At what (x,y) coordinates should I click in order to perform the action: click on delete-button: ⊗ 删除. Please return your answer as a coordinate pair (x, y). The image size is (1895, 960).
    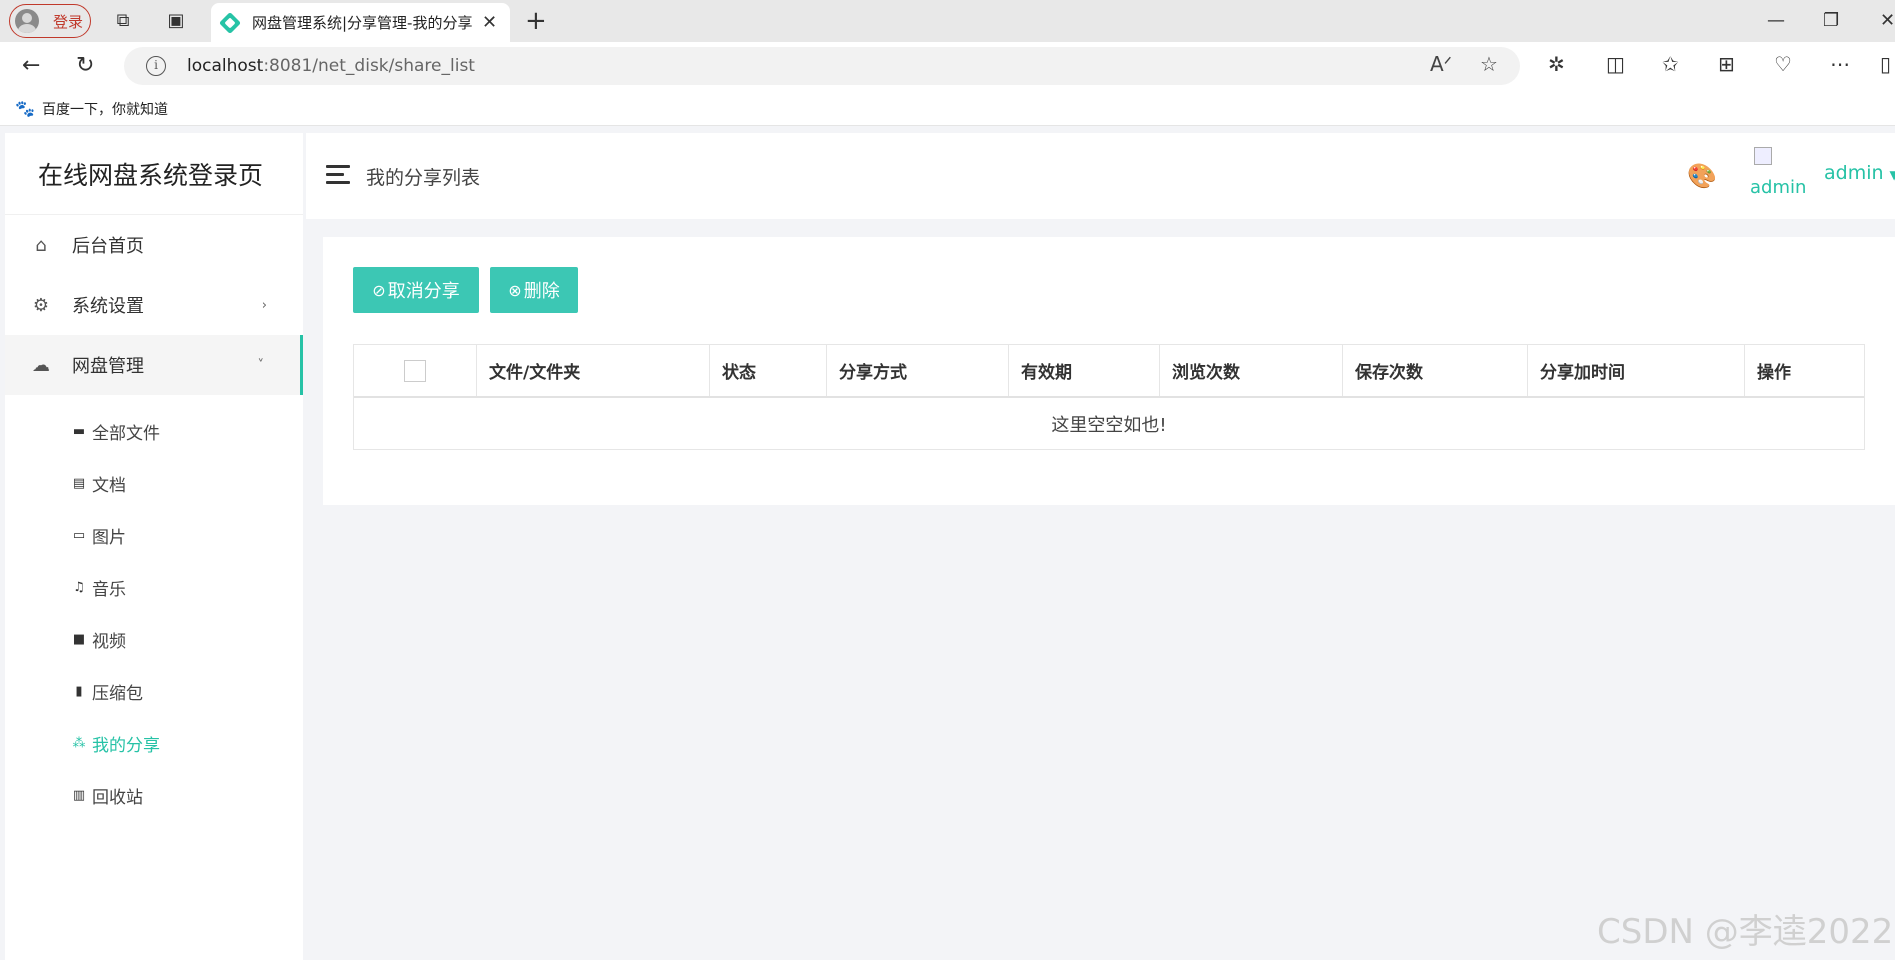
    Looking at the image, I should click on (534, 290).